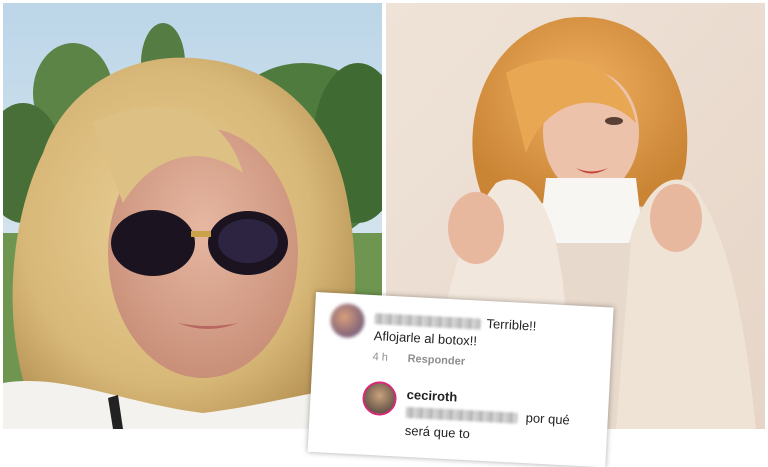 The height and width of the screenshot is (467, 768). What do you see at coordinates (437, 432) in the screenshot?
I see `reply-text-line2: será que to` at bounding box center [437, 432].